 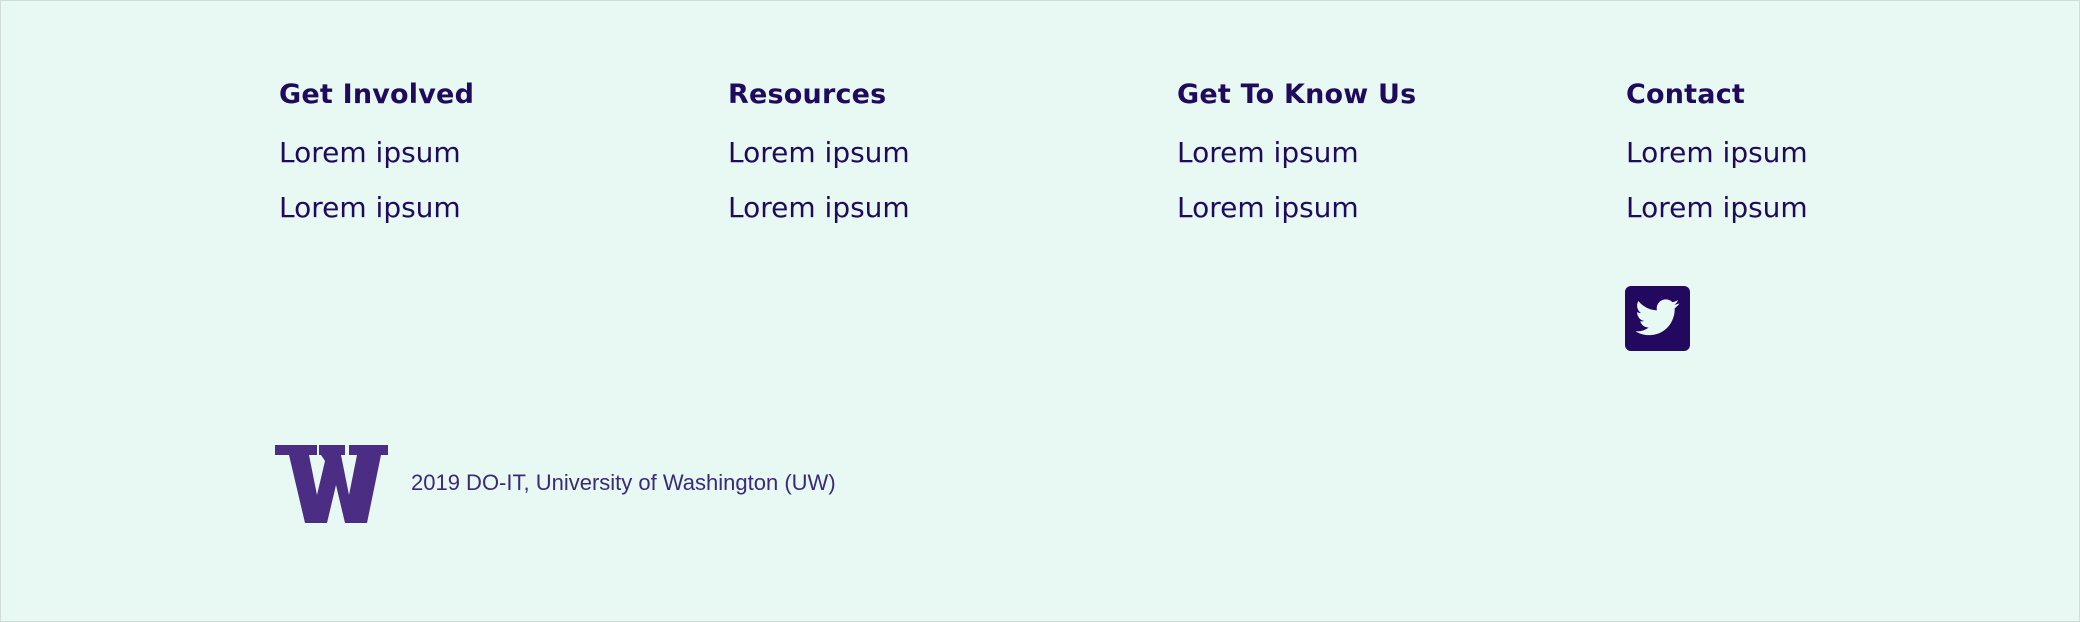 What do you see at coordinates (1297, 94) in the screenshot?
I see `column-heading: Get To Know Us` at bounding box center [1297, 94].